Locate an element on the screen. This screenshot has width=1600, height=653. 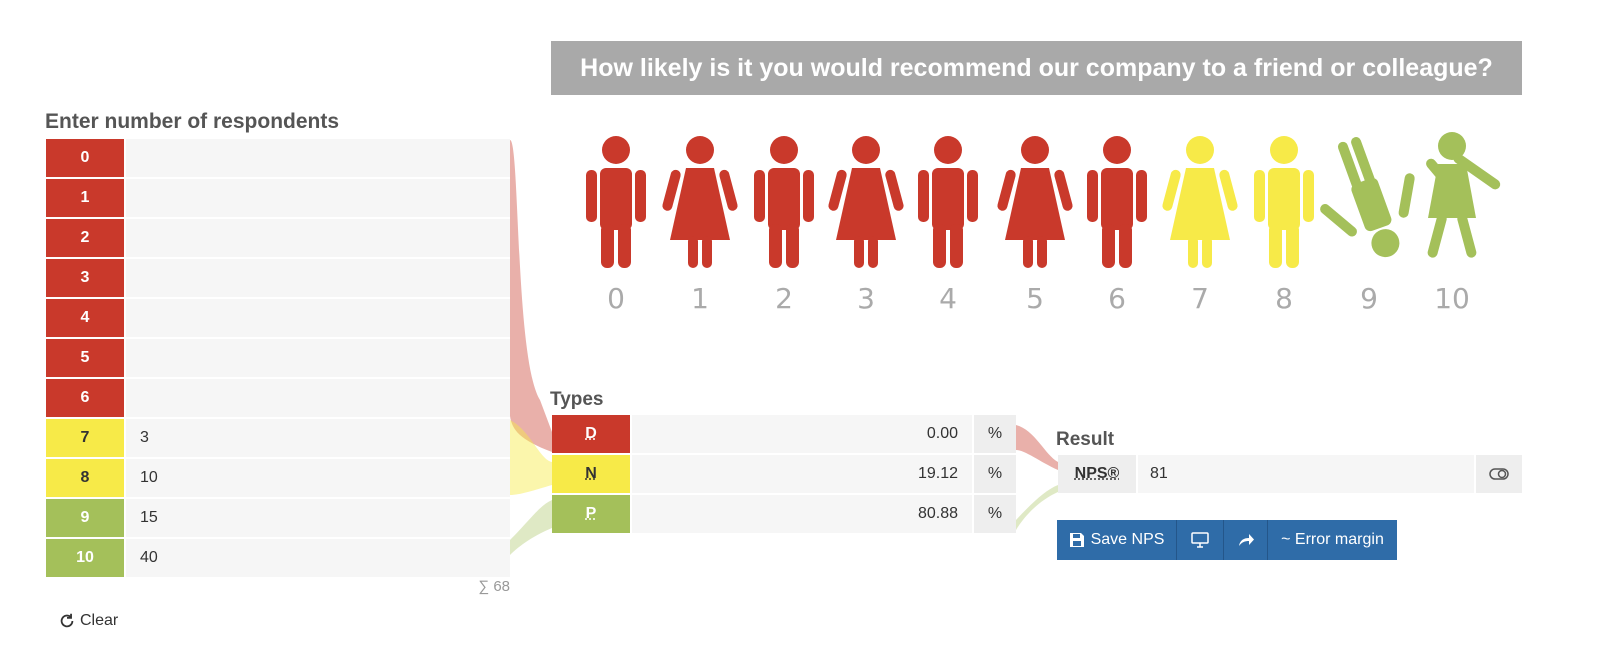
figure-6: 6 is located at coordinates (1117, 225).